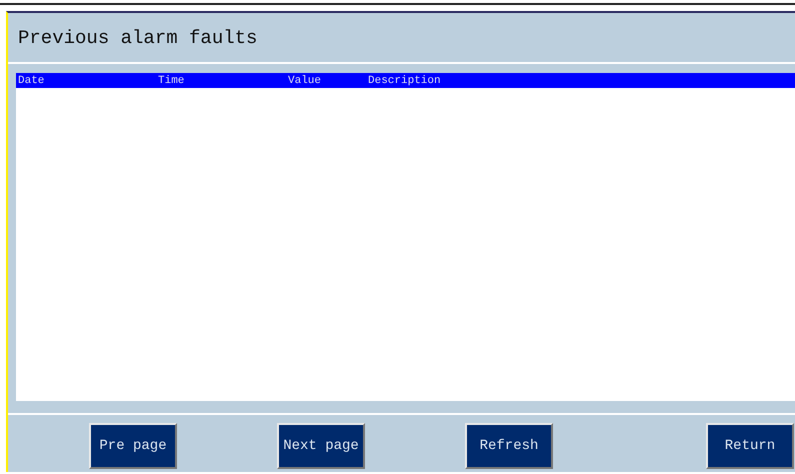 This screenshot has width=795, height=474. I want to click on action-button: Next page, so click(321, 446).